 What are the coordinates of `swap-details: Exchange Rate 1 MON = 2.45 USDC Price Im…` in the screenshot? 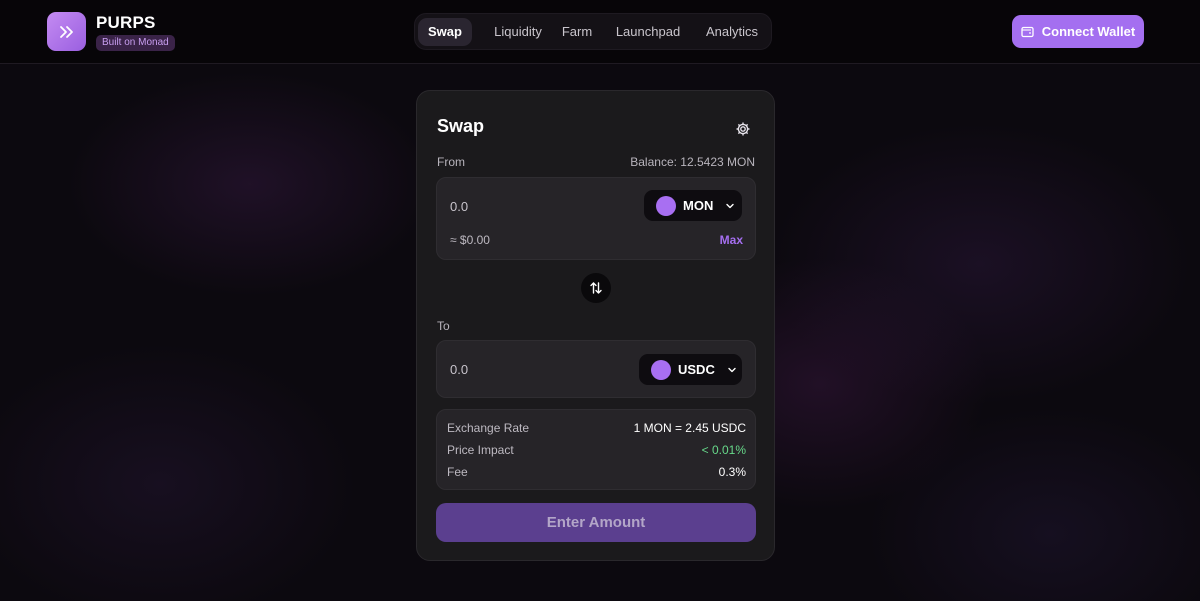 It's located at (596, 449).